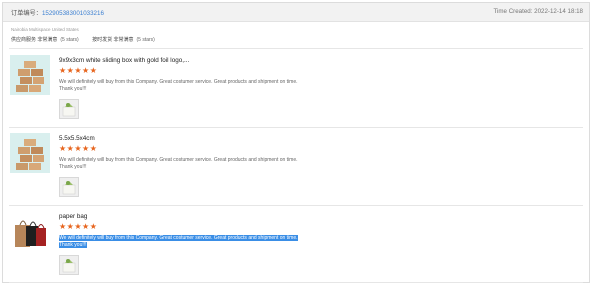 The width and height of the screenshot is (594, 289). I want to click on product-title: 5.5x5.5x4cm, so click(77, 138).